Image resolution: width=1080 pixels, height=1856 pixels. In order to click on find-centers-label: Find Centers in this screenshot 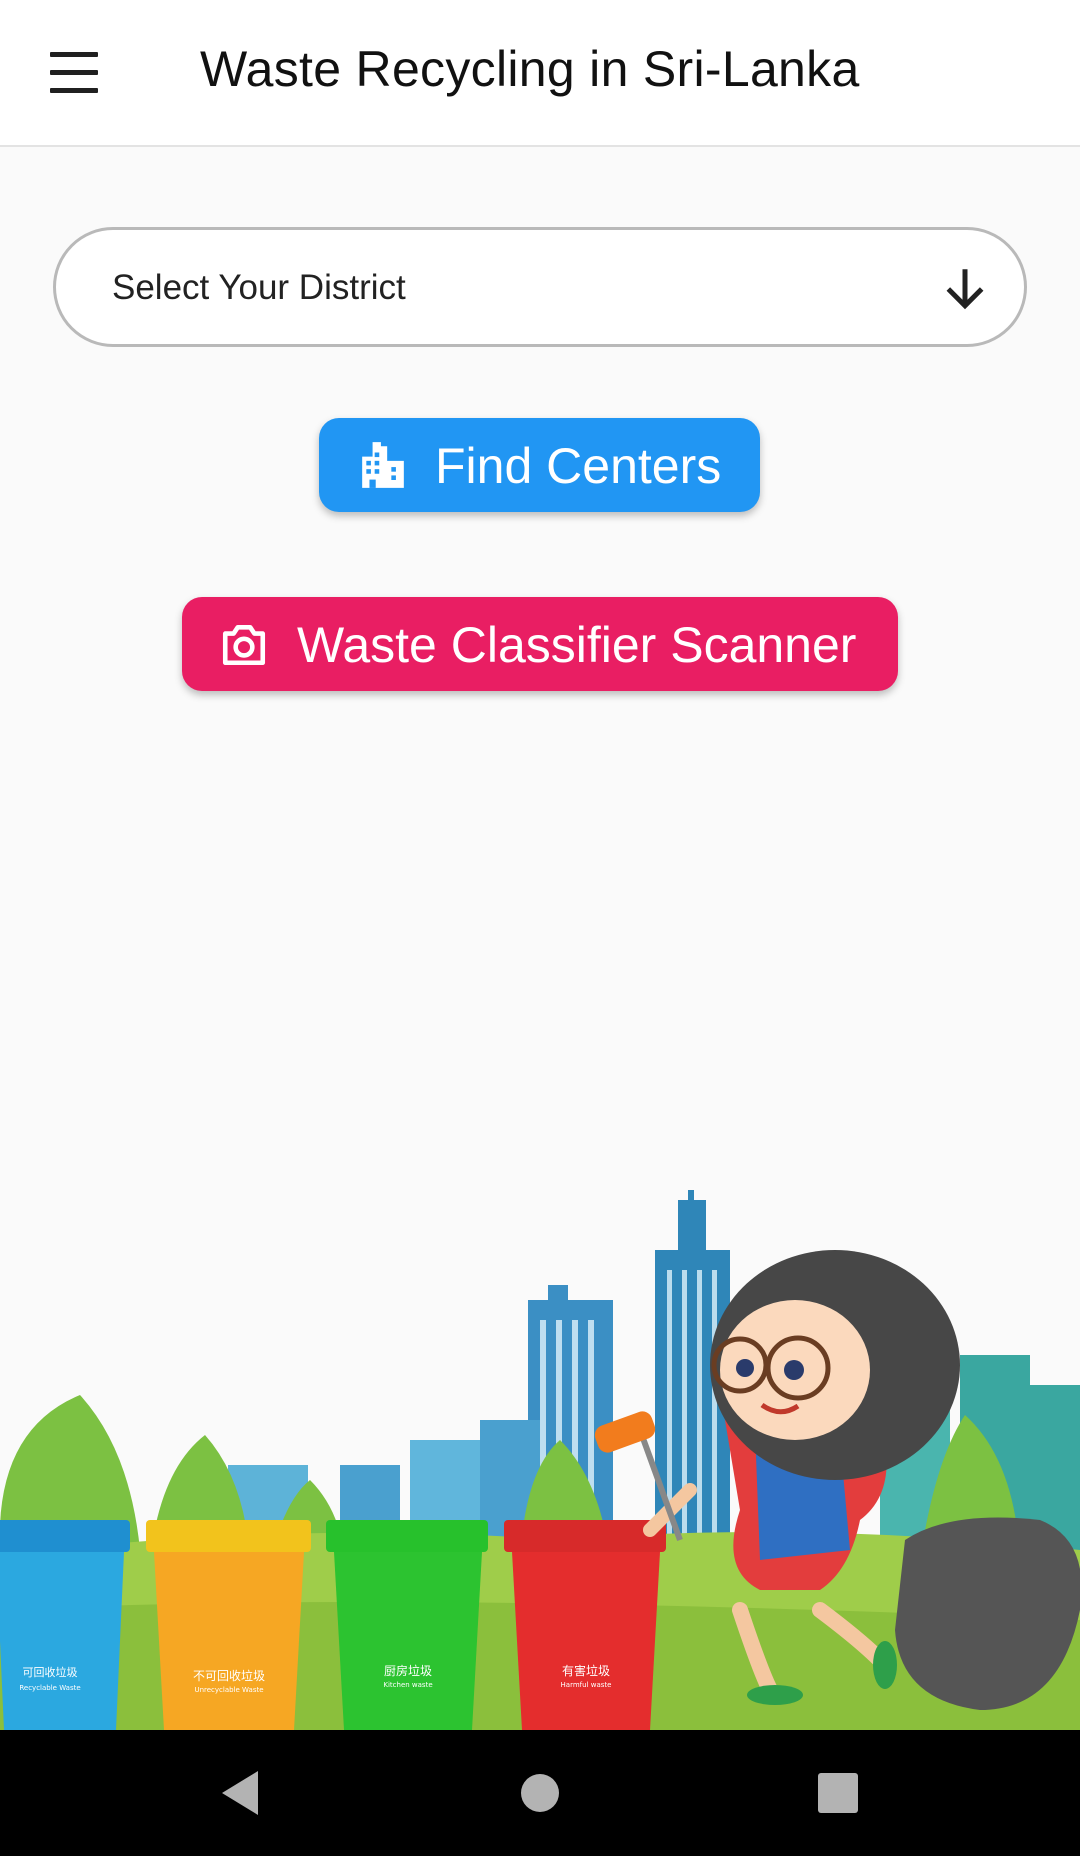, I will do `click(578, 466)`.